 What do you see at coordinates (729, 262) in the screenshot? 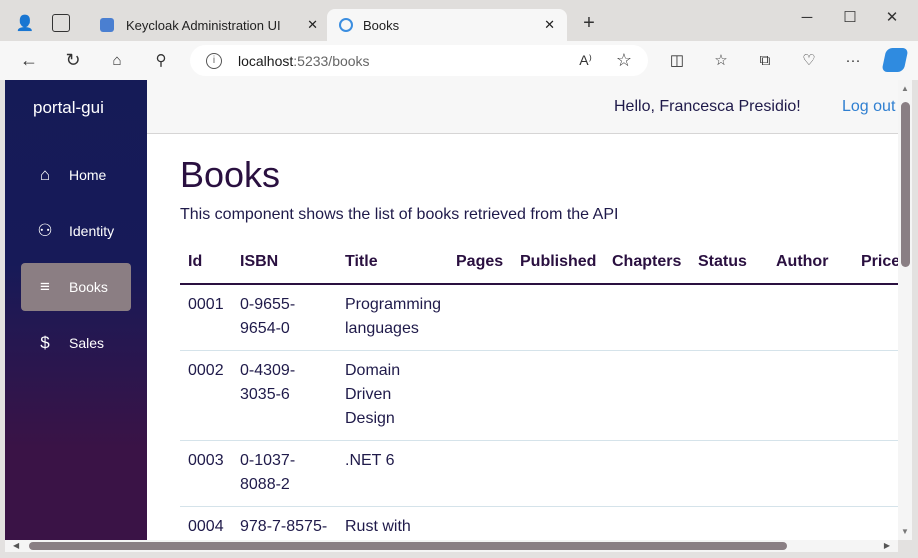
I see `column-header: Status` at bounding box center [729, 262].